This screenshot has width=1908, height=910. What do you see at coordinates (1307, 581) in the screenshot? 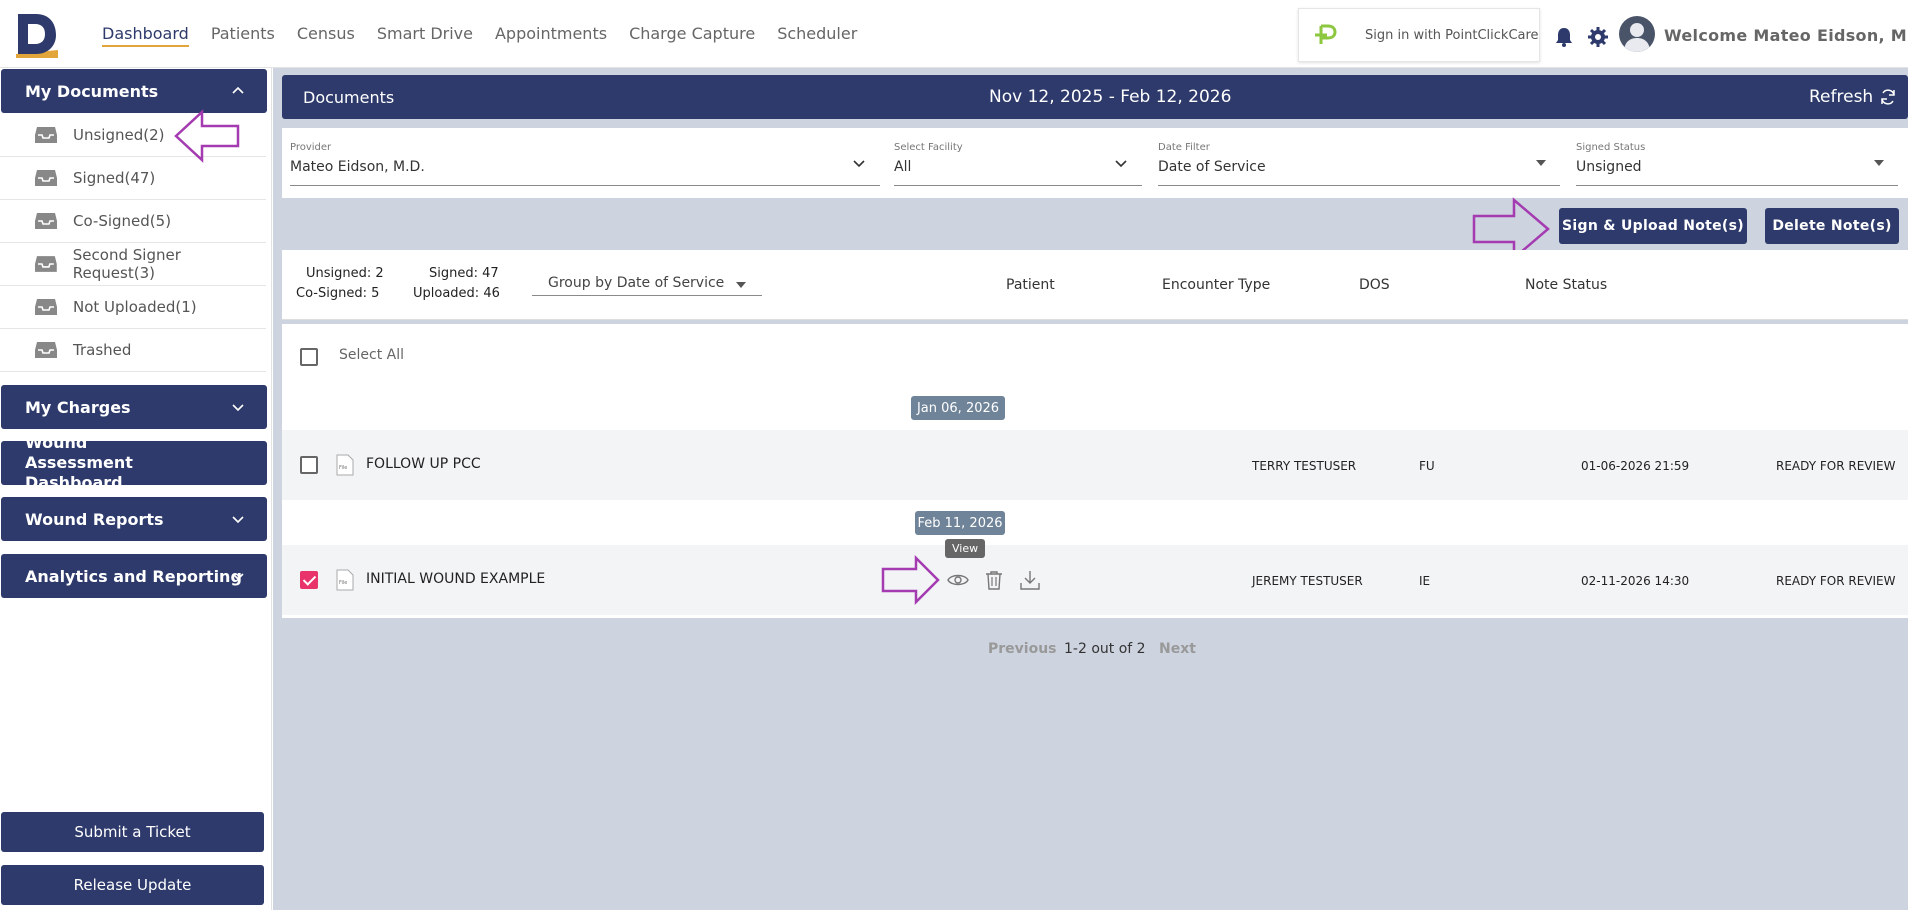
I see `patient-name: JEREMY TESTUSER` at bounding box center [1307, 581].